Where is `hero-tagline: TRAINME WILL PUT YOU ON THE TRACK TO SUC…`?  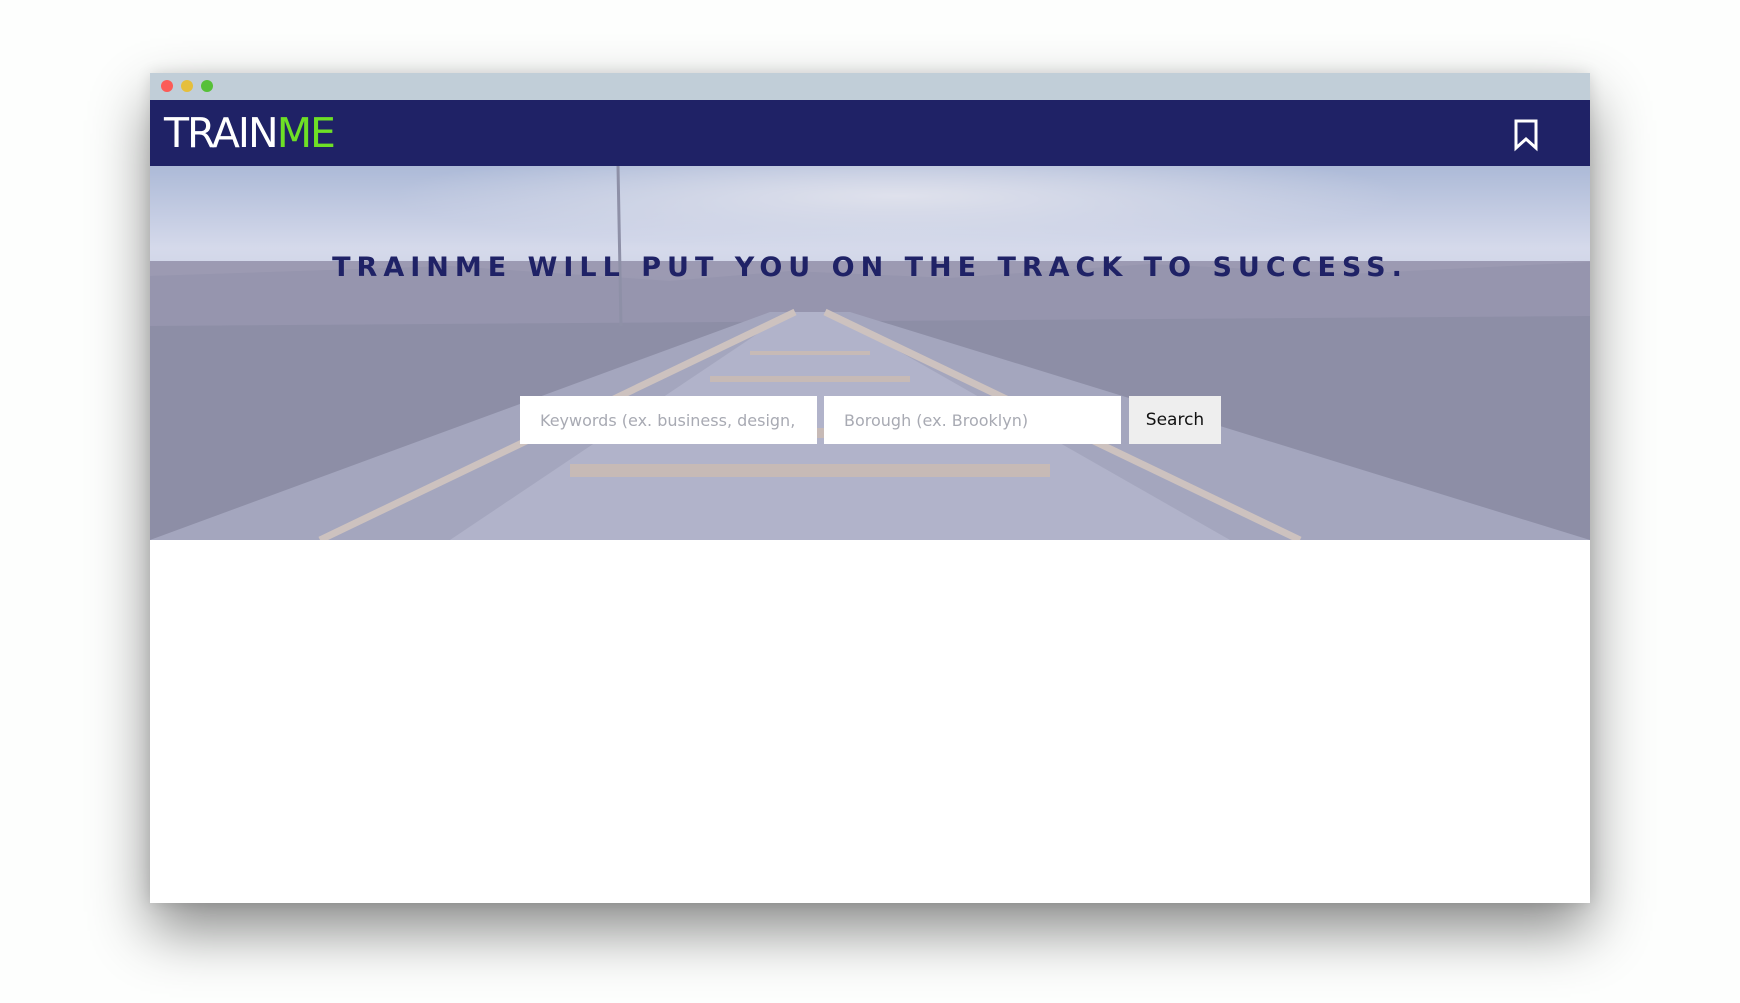
hero-tagline: TRAINME WILL PUT YOU ON THE TRACK TO SUC… is located at coordinates (870, 267).